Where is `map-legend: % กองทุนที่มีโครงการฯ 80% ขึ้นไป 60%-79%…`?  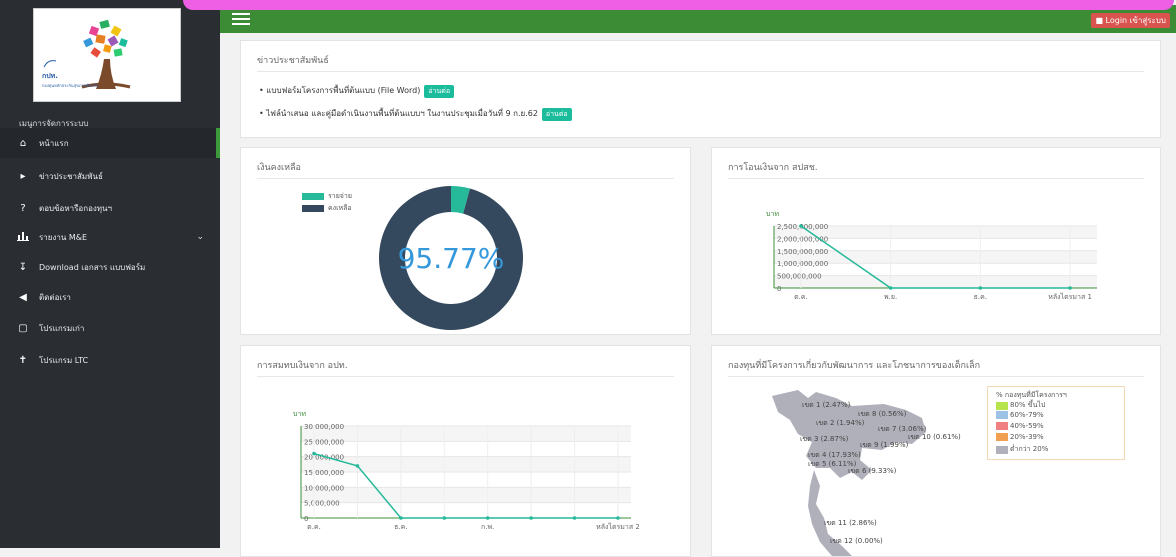
map-legend: % กองทุนที่มีโครงการฯ 80% ขึ้นไป 60%-79%… is located at coordinates (1056, 423).